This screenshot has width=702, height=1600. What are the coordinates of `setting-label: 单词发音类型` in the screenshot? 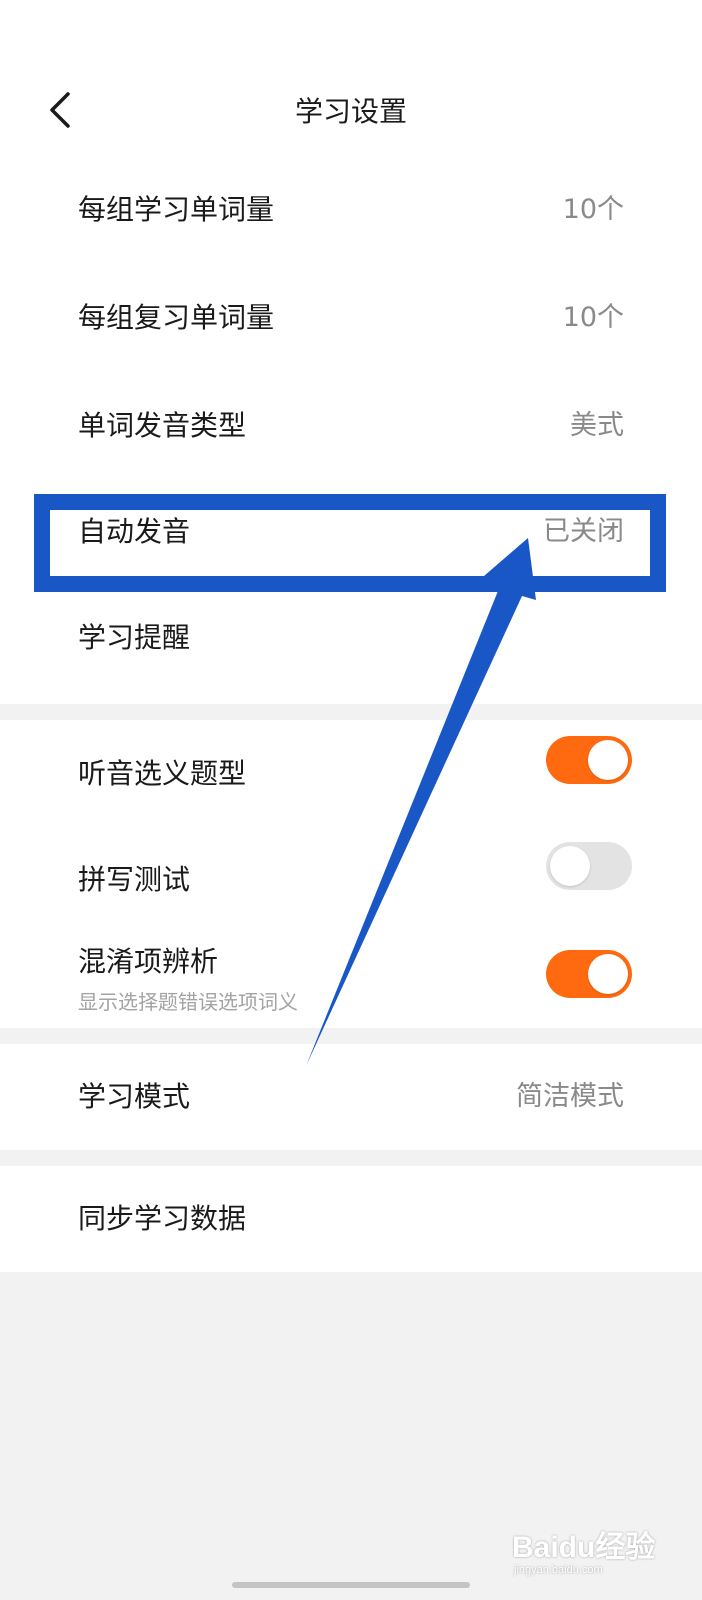 It's located at (162, 425).